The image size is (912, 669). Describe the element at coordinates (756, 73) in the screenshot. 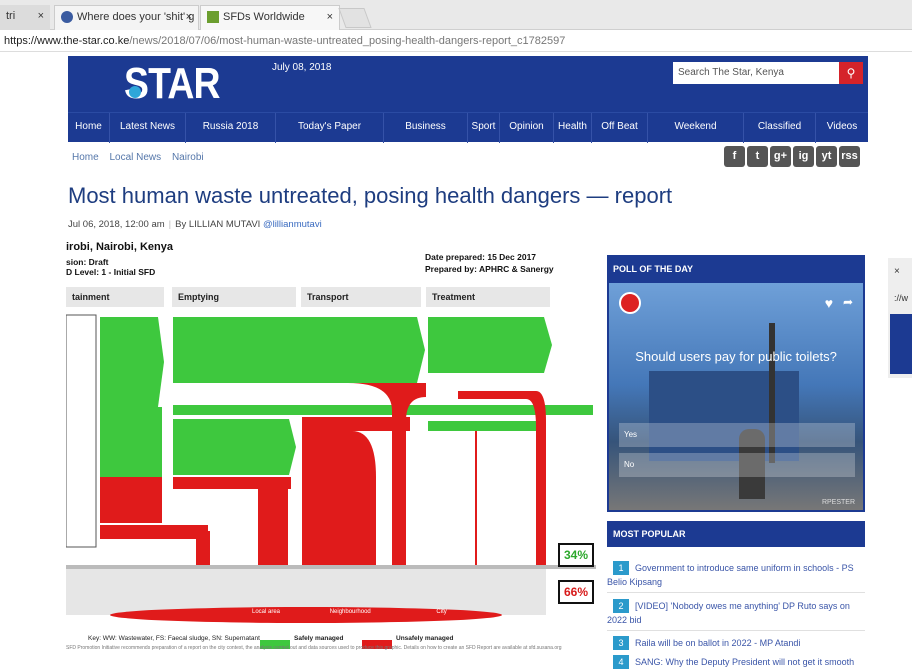

I see `search-input: Search The Star, Kenya` at that location.